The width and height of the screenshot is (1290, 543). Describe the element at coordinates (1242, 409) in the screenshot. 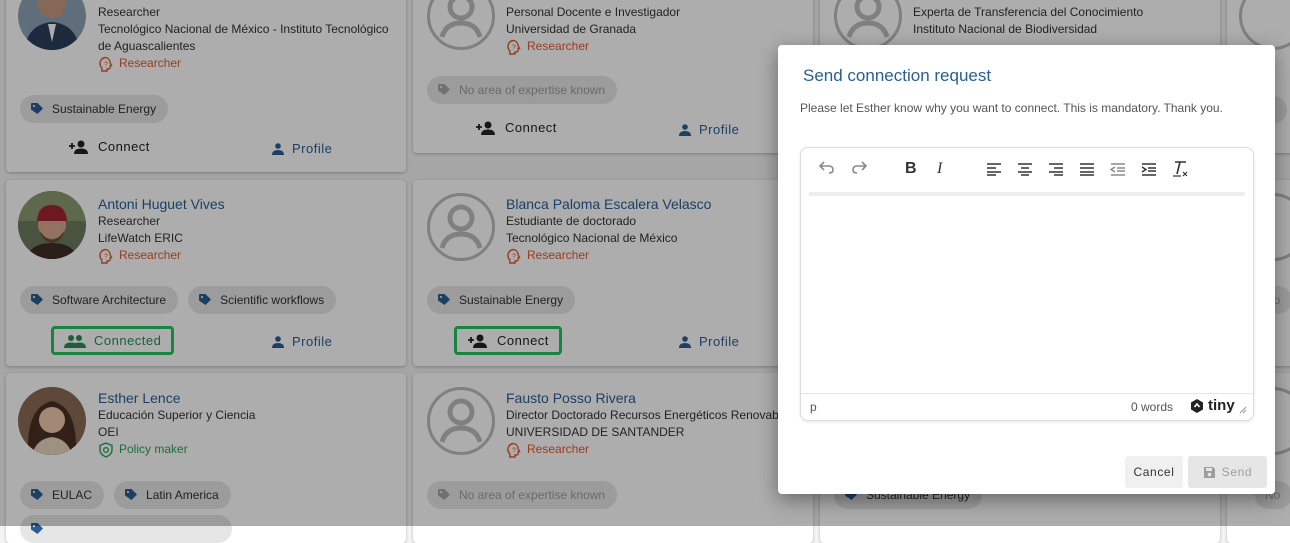

I see `resize-handle-icon` at that location.